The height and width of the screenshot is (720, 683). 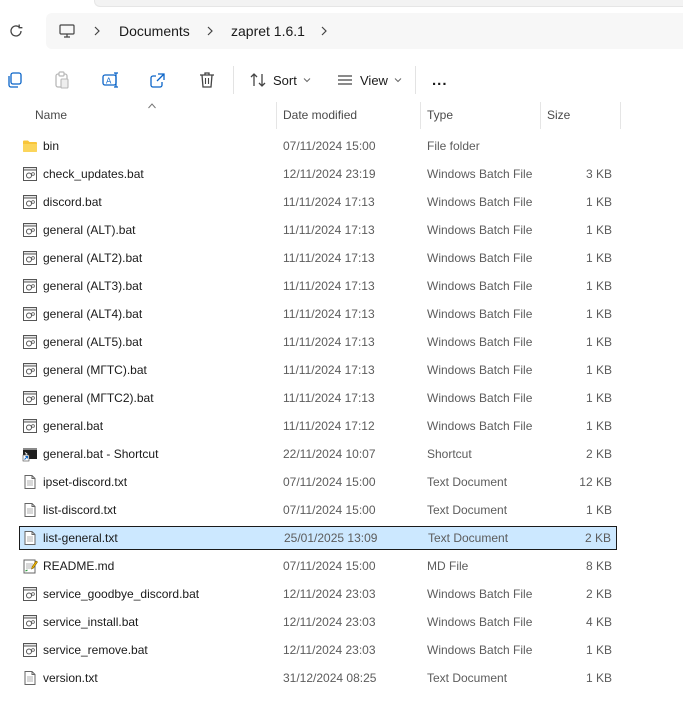 I want to click on file-name: version.txt, so click(x=70, y=678).